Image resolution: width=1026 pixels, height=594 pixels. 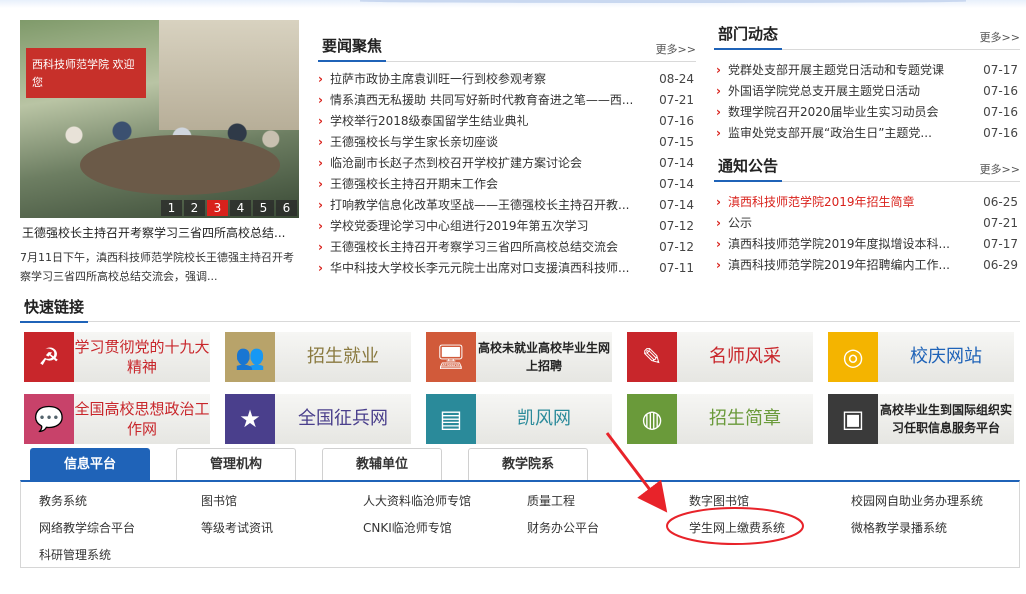 What do you see at coordinates (745, 418) in the screenshot?
I see `quick-link-label: 招生简章` at bounding box center [745, 418].